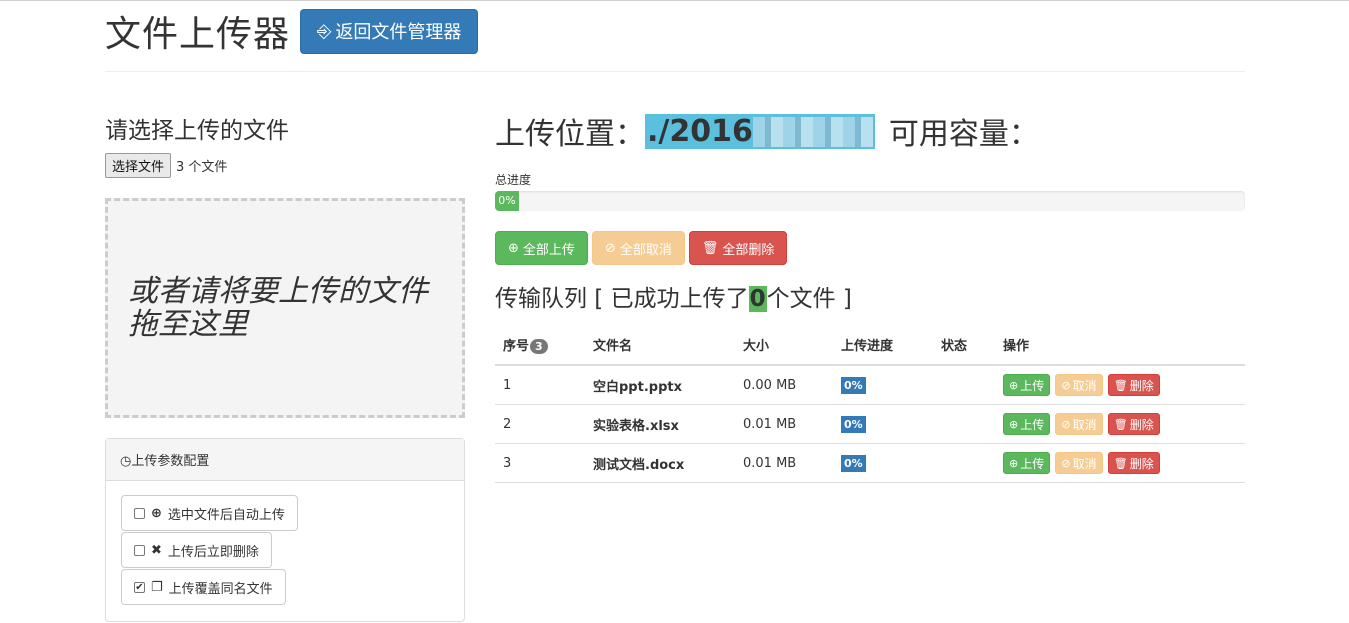  What do you see at coordinates (139, 513) in the screenshot?
I see `auto-upload-checkbox` at bounding box center [139, 513].